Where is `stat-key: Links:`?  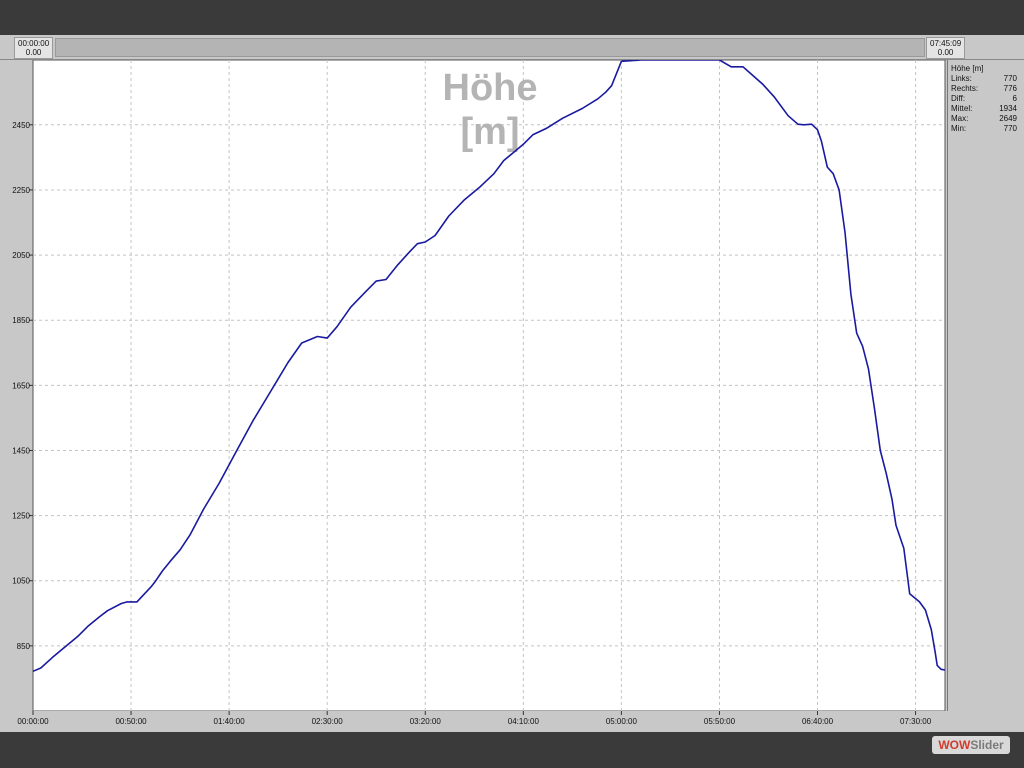 stat-key: Links: is located at coordinates (961, 78).